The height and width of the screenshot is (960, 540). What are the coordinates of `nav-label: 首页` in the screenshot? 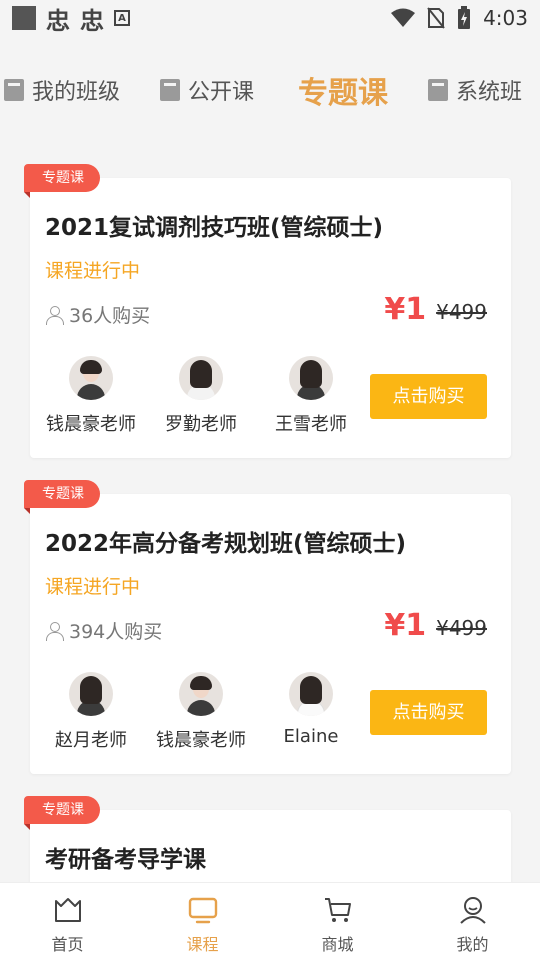 It's located at (67, 944).